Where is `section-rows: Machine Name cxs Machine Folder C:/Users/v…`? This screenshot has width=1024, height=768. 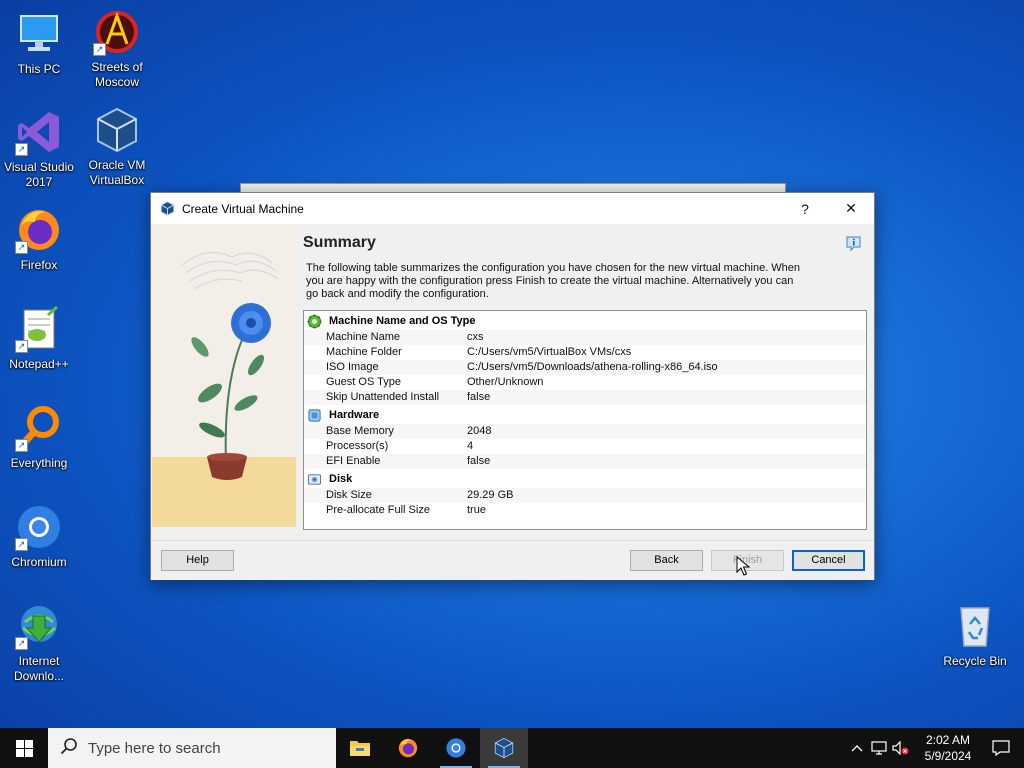
section-rows: Machine Name cxs Machine Folder C:/Users/v… is located at coordinates (585, 367).